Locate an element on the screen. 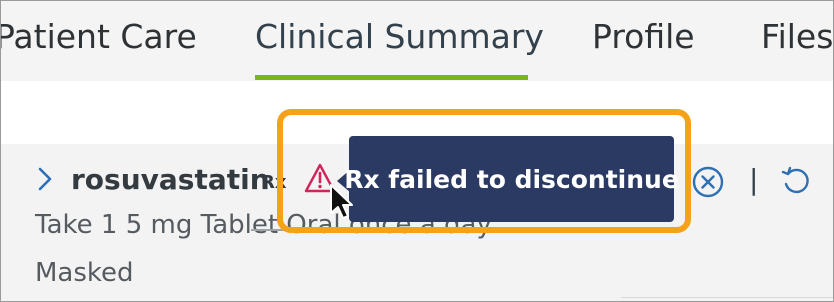  medication-status: Masked is located at coordinates (84, 273).